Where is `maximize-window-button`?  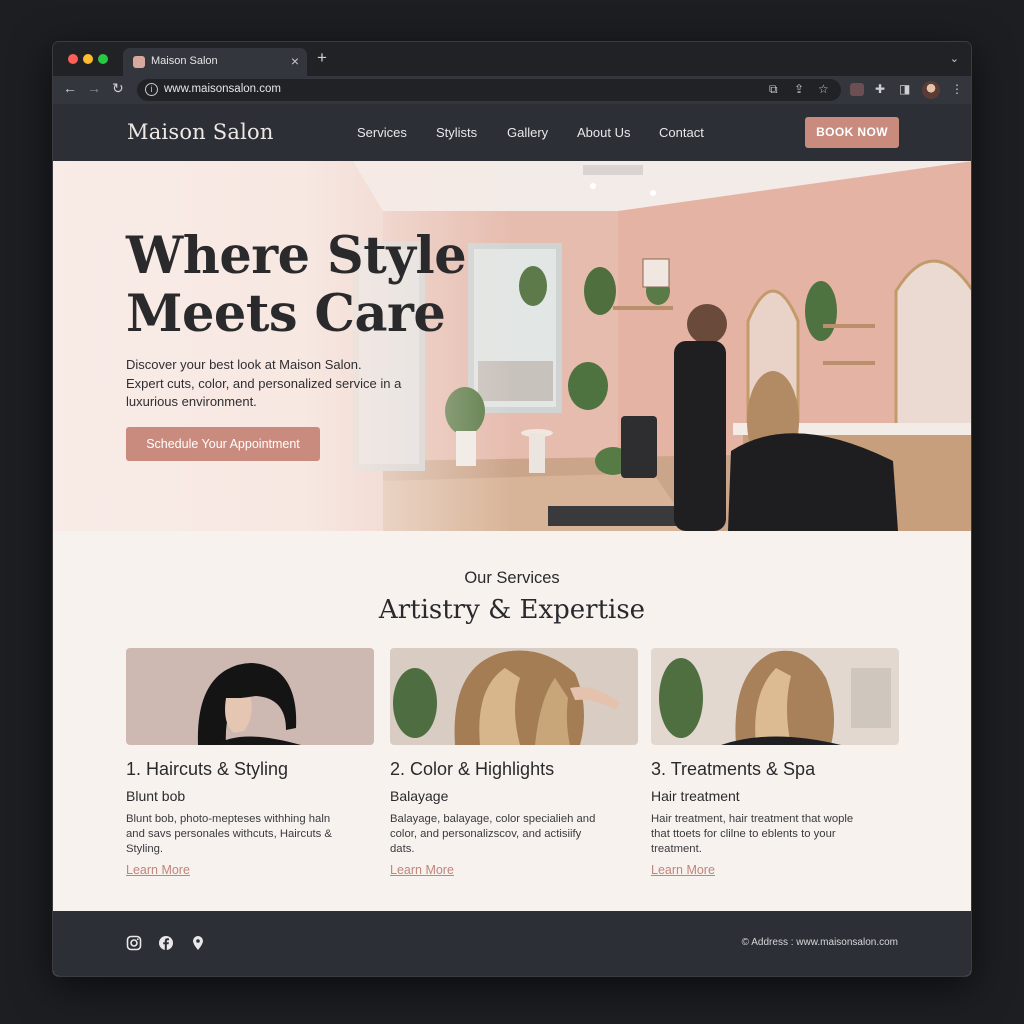 maximize-window-button is located at coordinates (103, 59).